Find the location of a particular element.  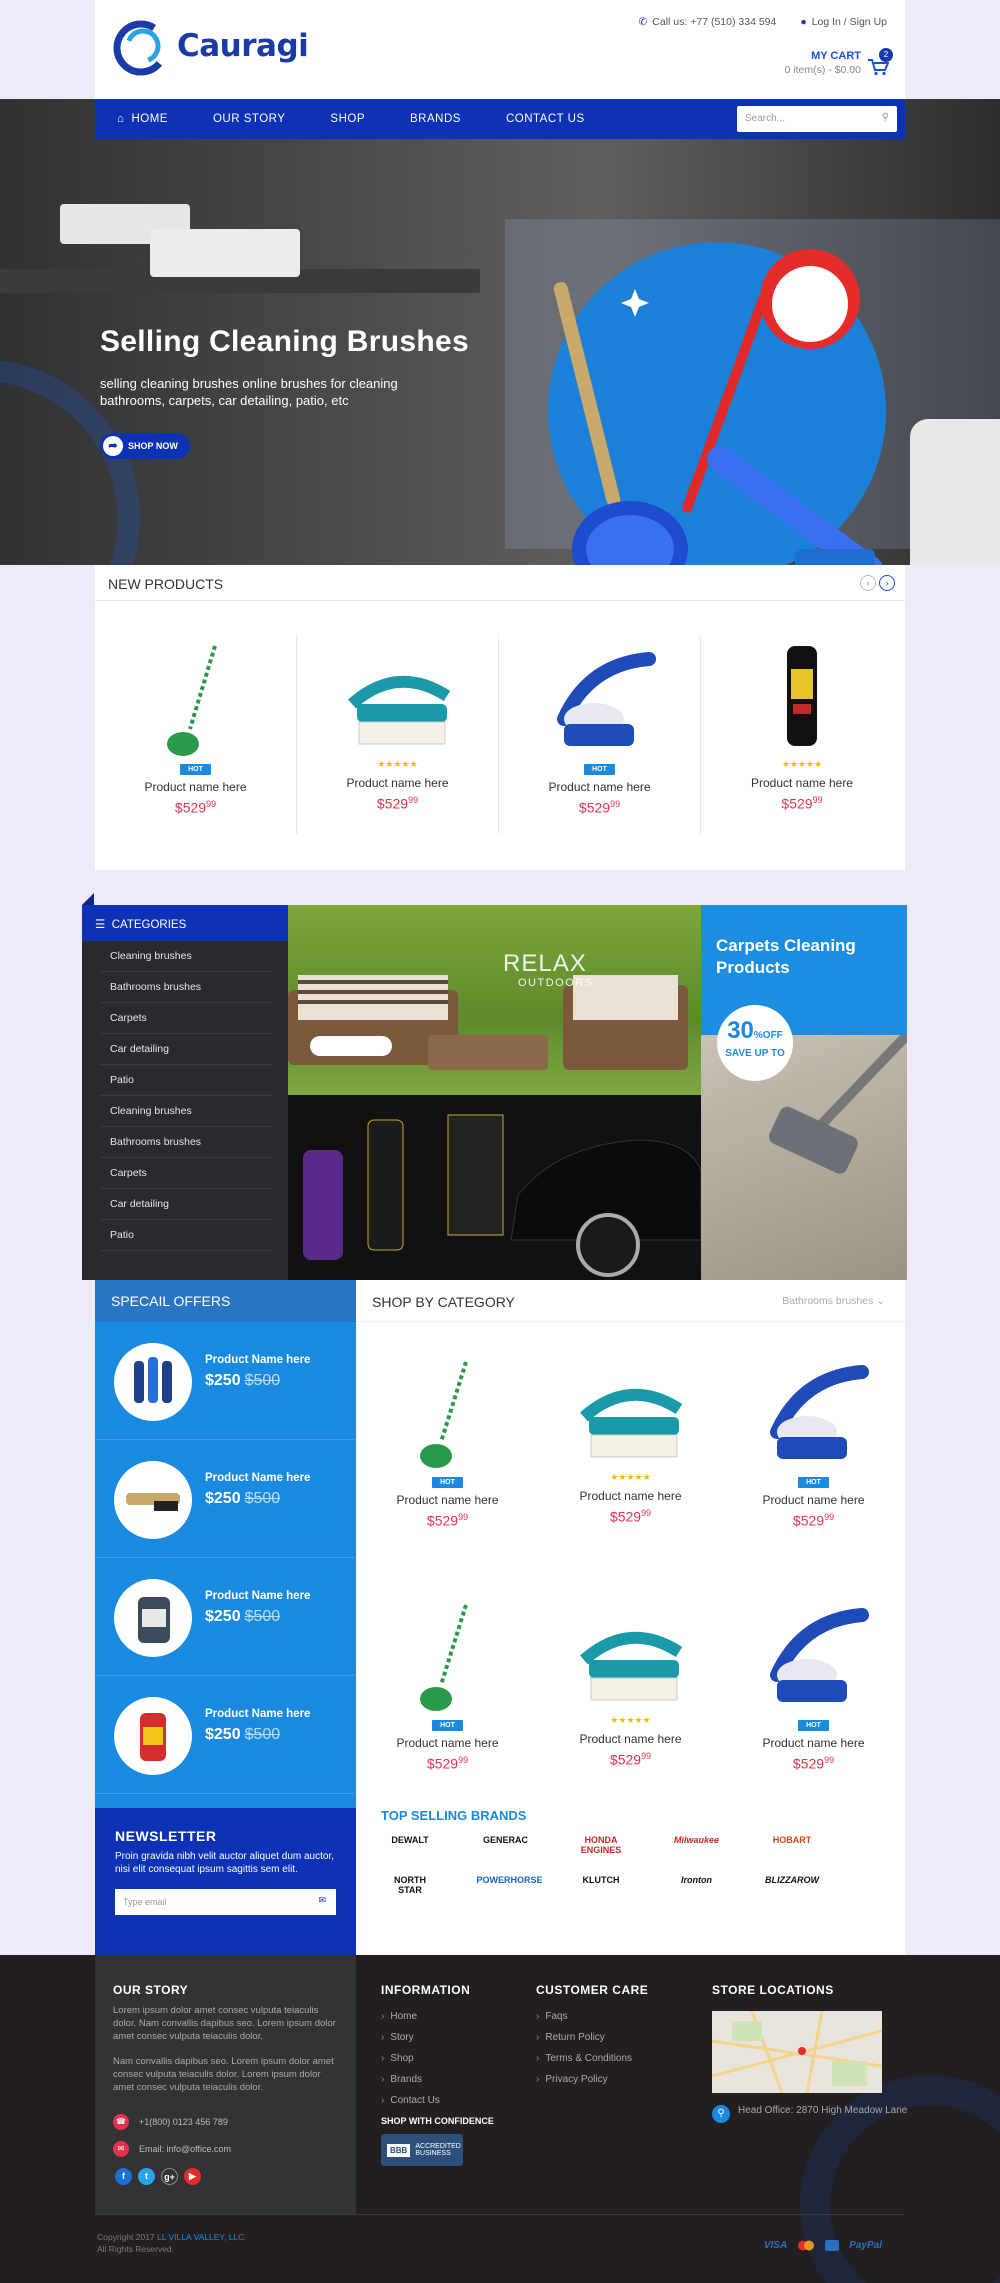

banner-button is located at coordinates (351, 1046).